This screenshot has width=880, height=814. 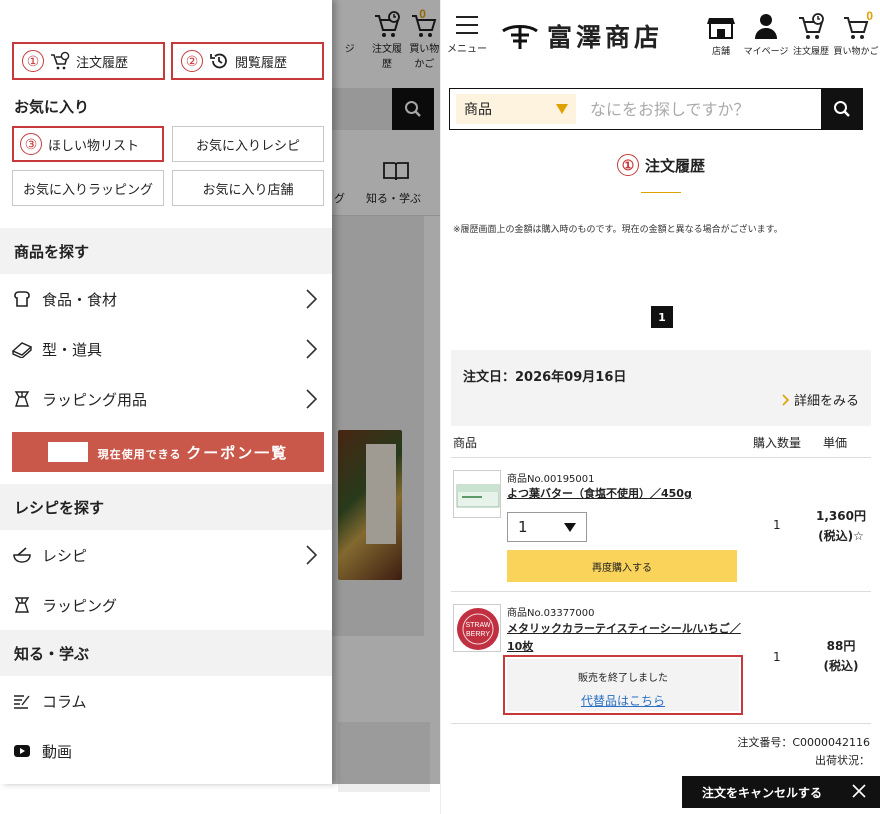 I want to click on callout-number: ③, so click(x=31, y=144).